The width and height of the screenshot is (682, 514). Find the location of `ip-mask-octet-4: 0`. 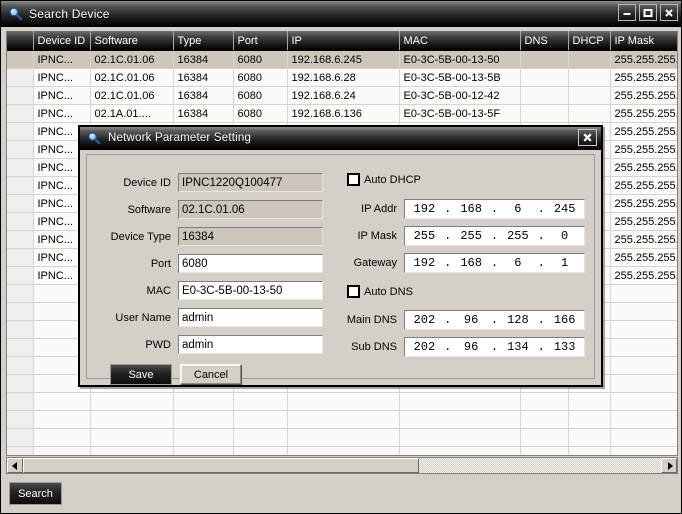

ip-mask-octet-4: 0 is located at coordinates (564, 236).